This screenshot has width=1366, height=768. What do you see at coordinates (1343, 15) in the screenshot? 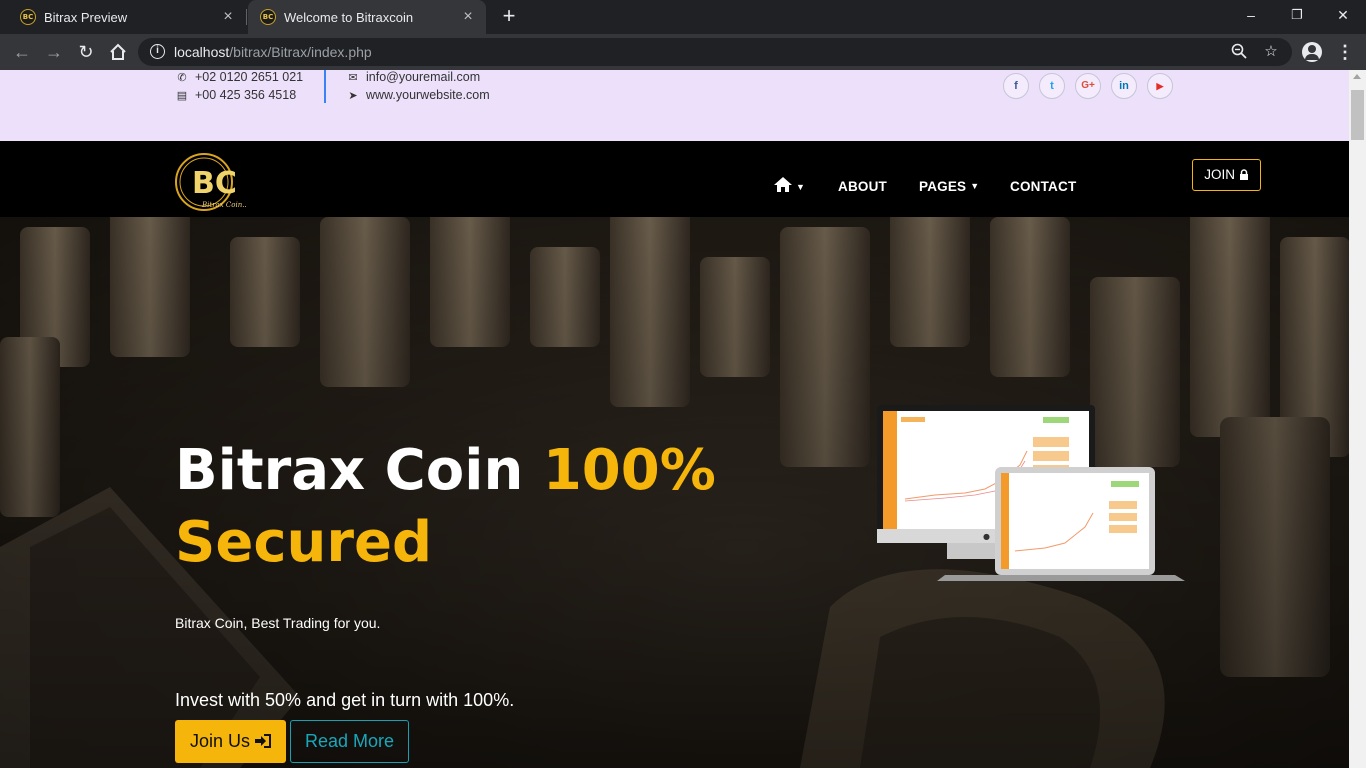
I see `window-close-button: ✕` at bounding box center [1343, 15].